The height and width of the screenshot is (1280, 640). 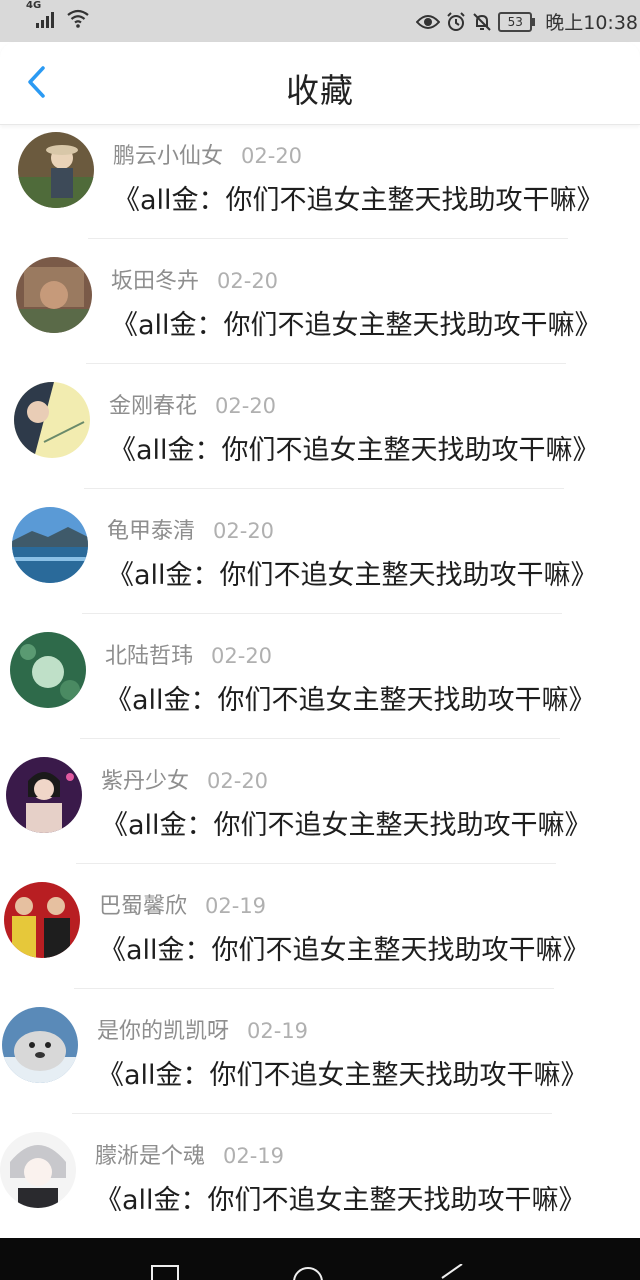 I want to click on author-name: 紫丹少女, so click(x=145, y=781).